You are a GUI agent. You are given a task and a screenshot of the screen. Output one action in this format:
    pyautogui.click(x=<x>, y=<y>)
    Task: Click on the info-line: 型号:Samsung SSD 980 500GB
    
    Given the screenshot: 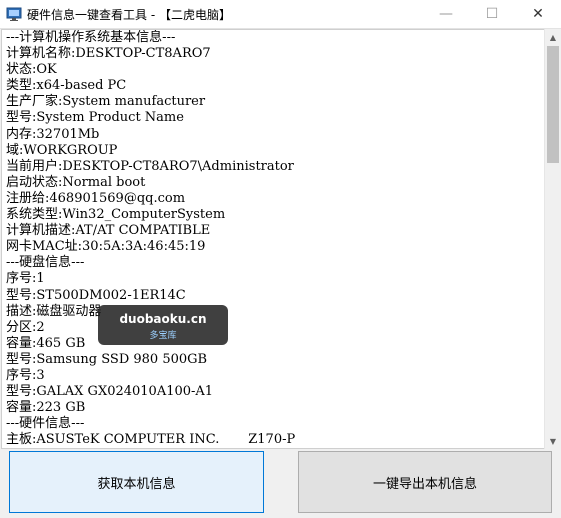 What is the action you would take?
    pyautogui.click(x=107, y=359)
    